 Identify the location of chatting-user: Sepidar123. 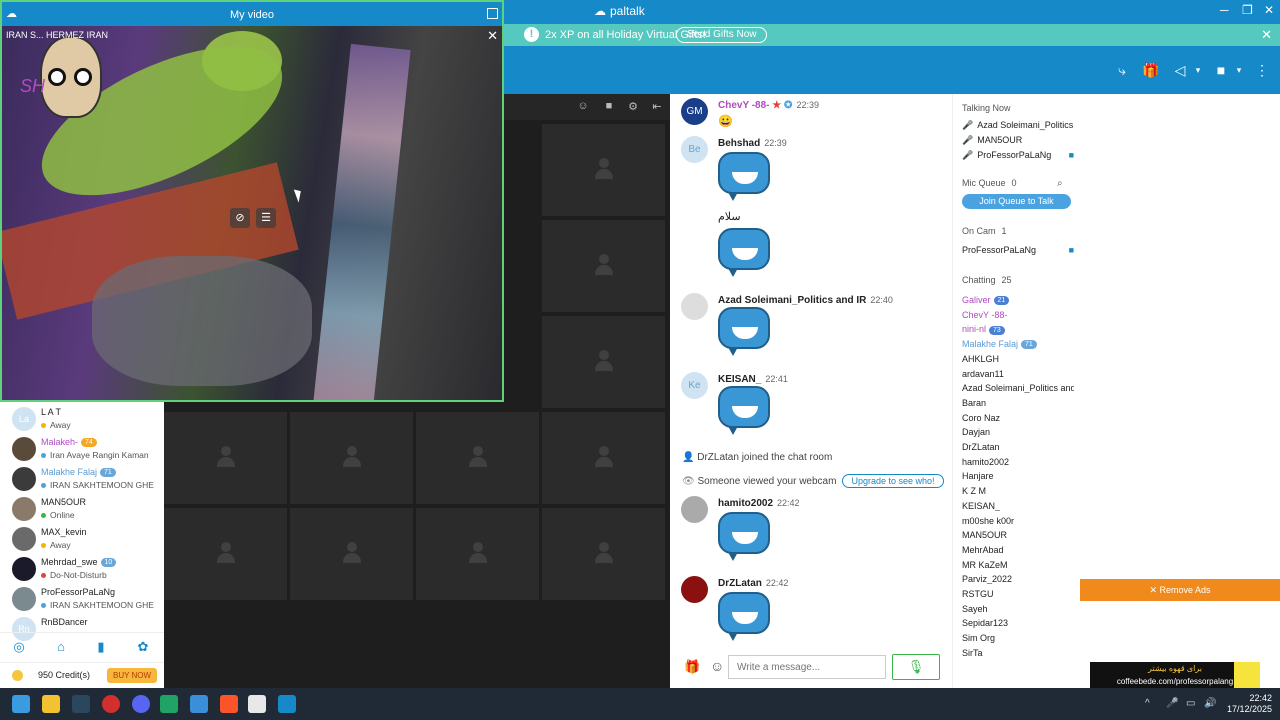
(1018, 623).